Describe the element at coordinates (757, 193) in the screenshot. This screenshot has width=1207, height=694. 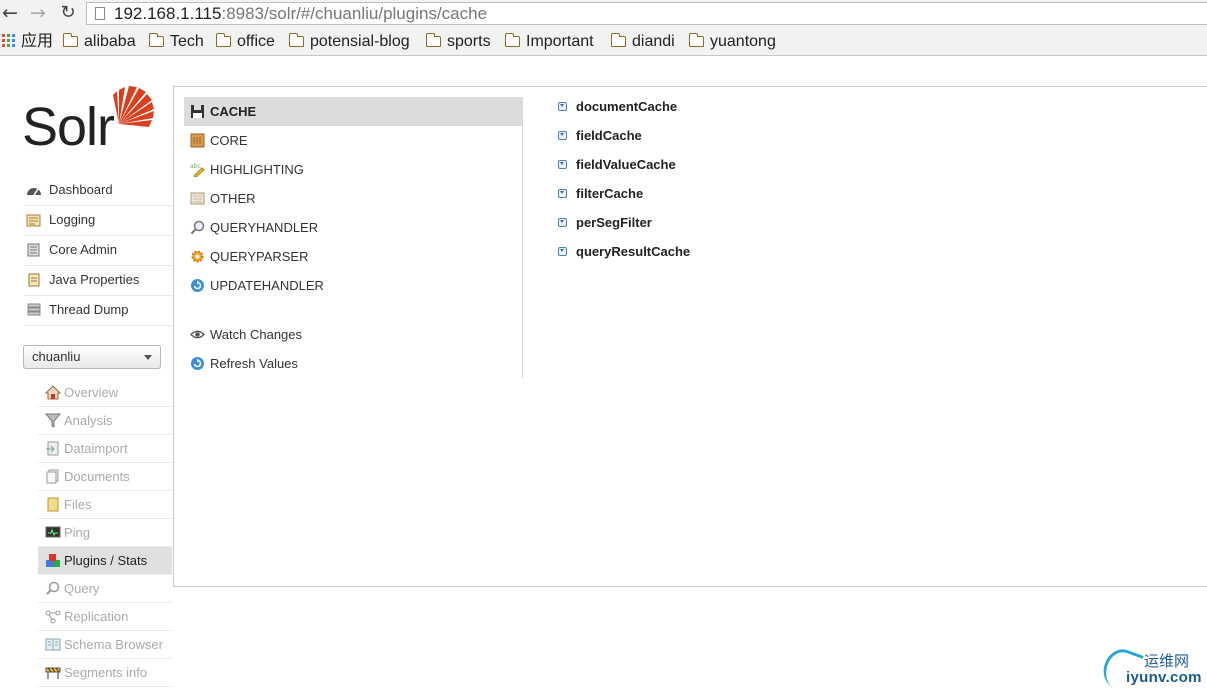
I see `plugin-filter-cache: filterCache` at that location.